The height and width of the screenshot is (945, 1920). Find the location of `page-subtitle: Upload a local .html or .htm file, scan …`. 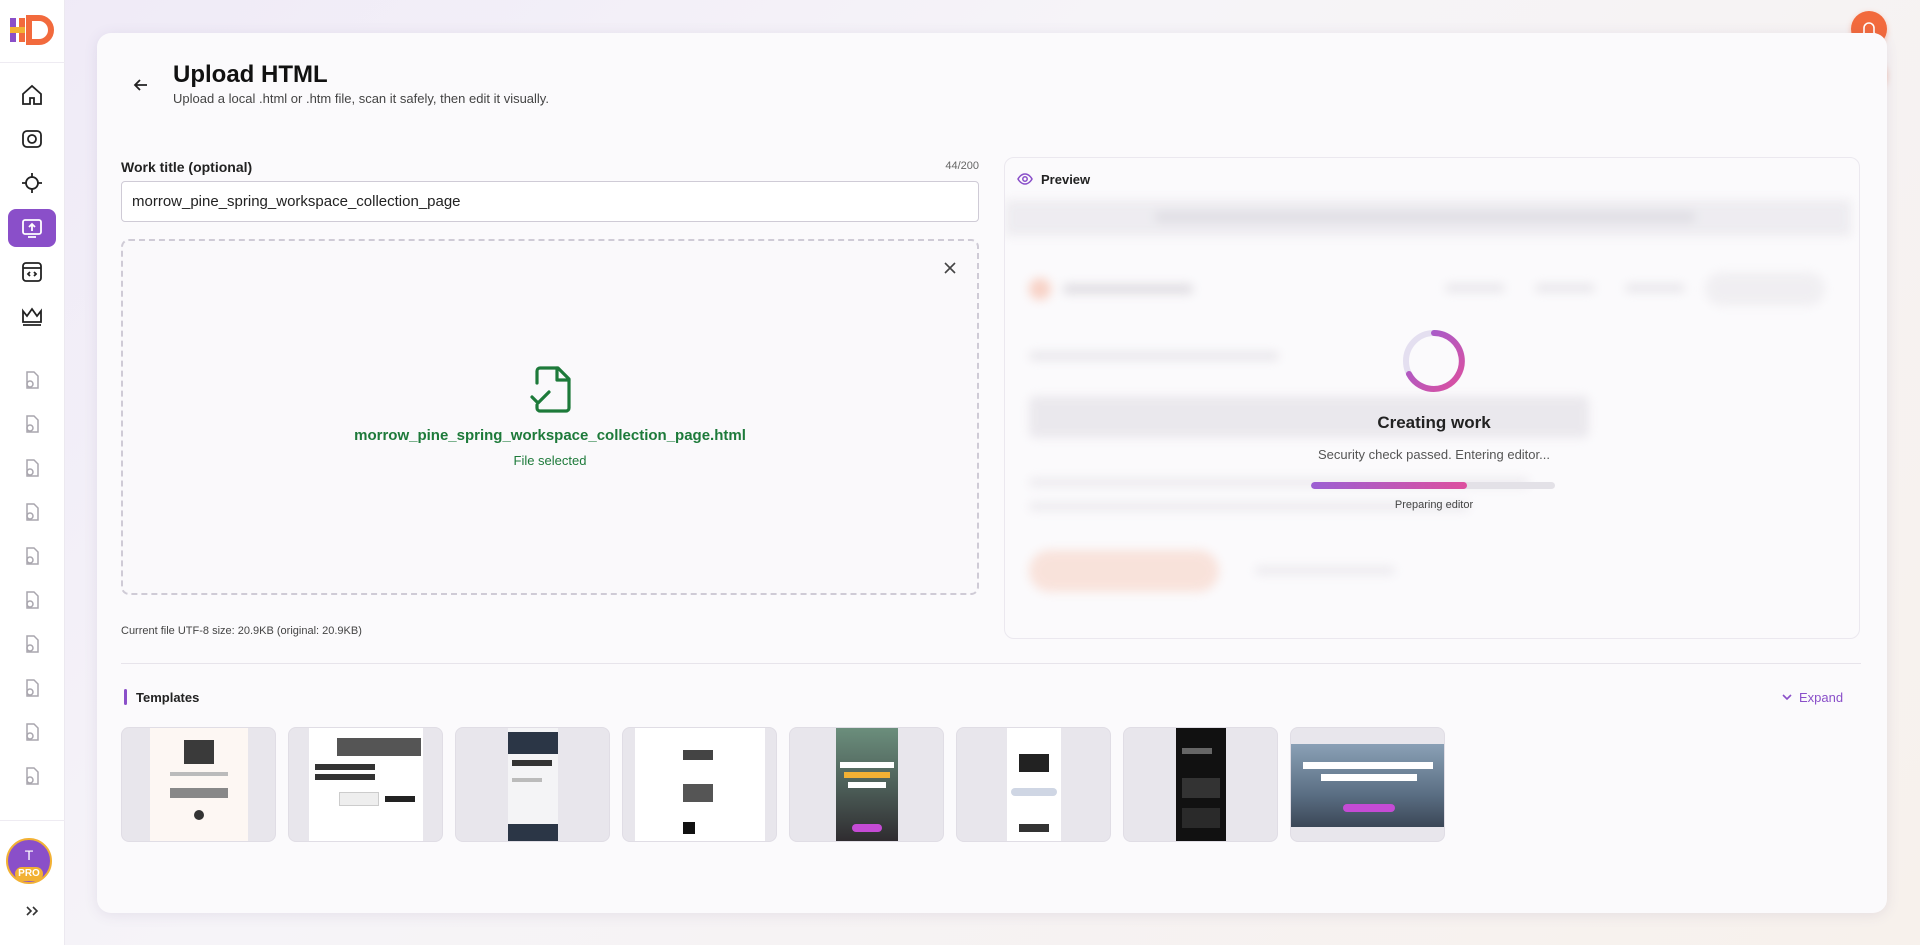

page-subtitle: Upload a local .html or .htm file, scan … is located at coordinates (361, 98).